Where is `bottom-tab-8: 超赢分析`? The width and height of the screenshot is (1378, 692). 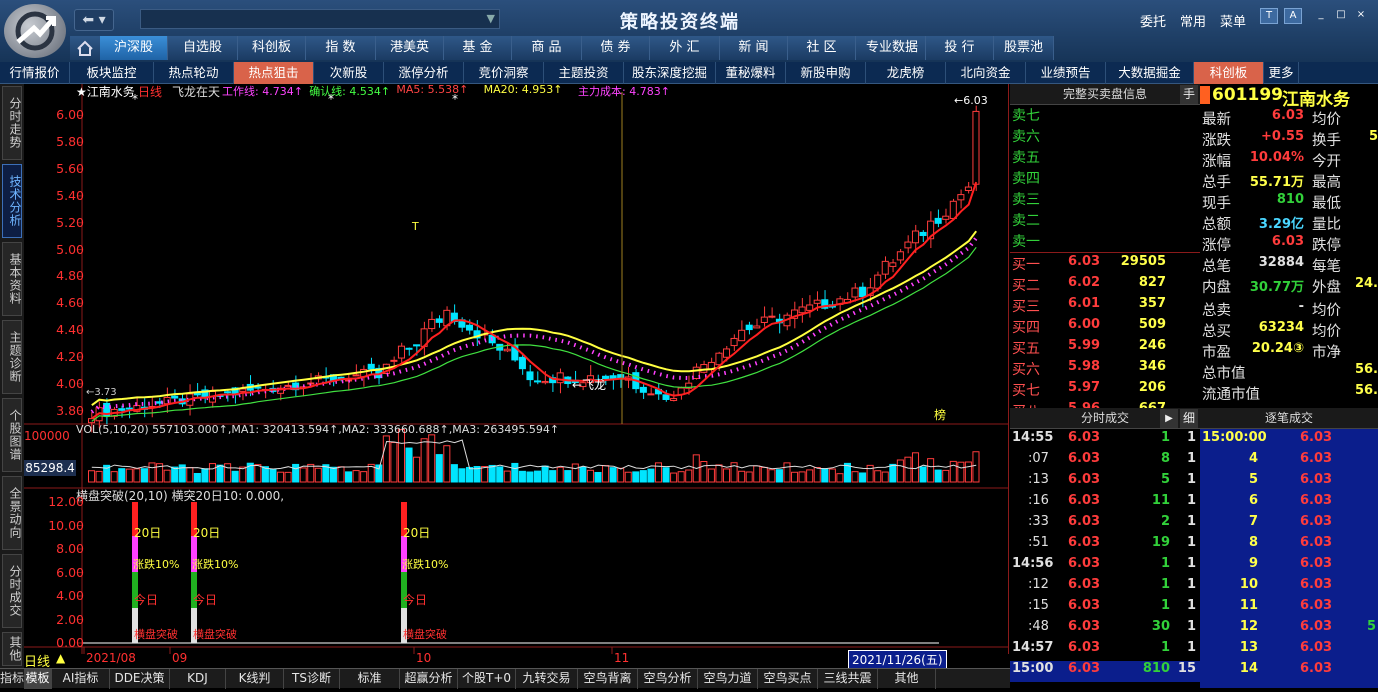
bottom-tab-8: 超赢分析 is located at coordinates (429, 679).